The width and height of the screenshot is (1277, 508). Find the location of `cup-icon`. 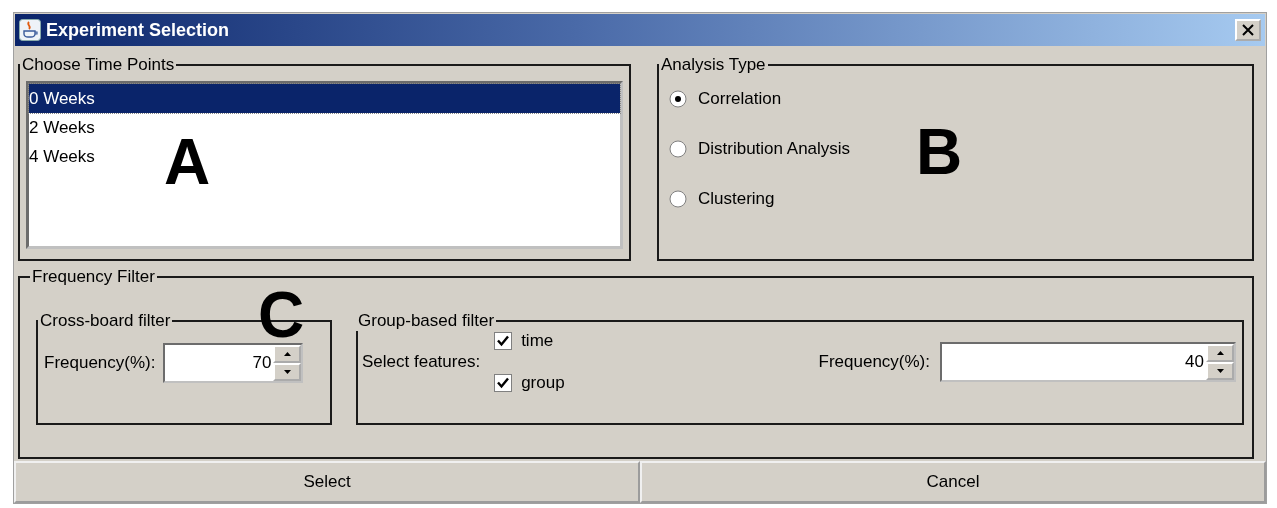

cup-icon is located at coordinates (30, 30).